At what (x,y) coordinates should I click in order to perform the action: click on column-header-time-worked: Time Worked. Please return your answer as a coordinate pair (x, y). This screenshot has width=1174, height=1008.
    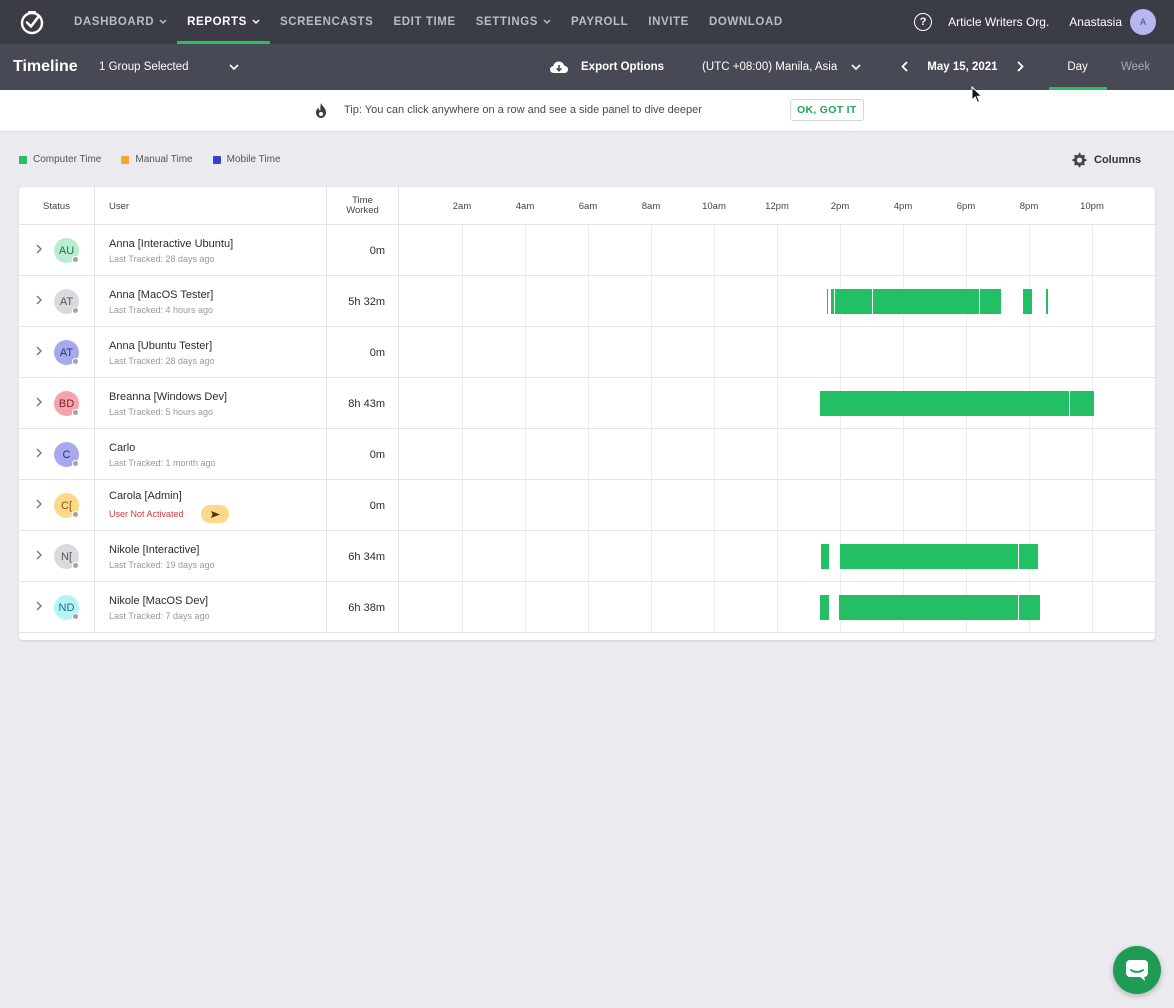
    Looking at the image, I should click on (363, 206).